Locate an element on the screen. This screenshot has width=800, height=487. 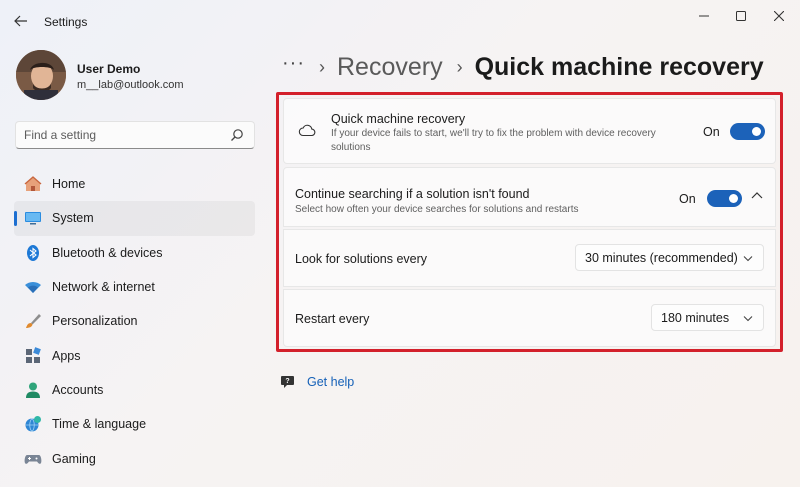
system-icon is located at coordinates (33, 218).